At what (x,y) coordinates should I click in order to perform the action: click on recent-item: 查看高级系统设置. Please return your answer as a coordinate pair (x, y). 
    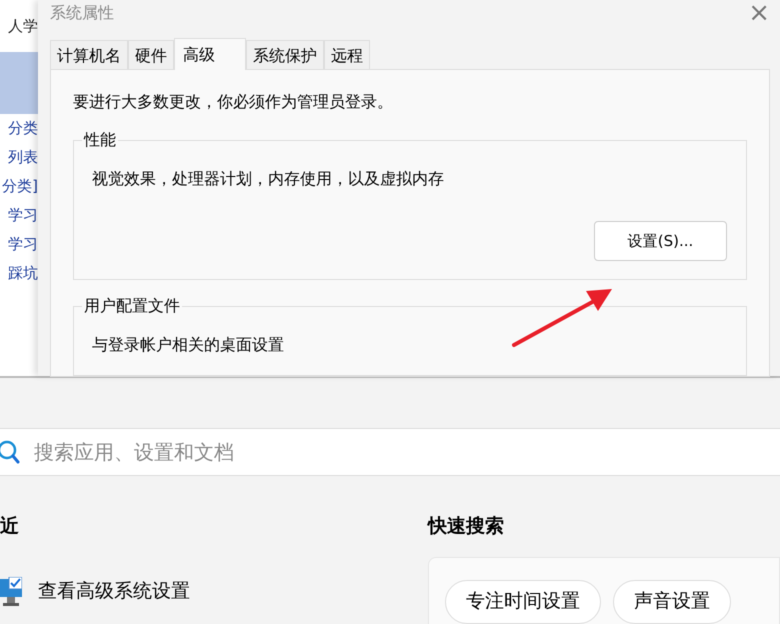
    Looking at the image, I should click on (114, 591).